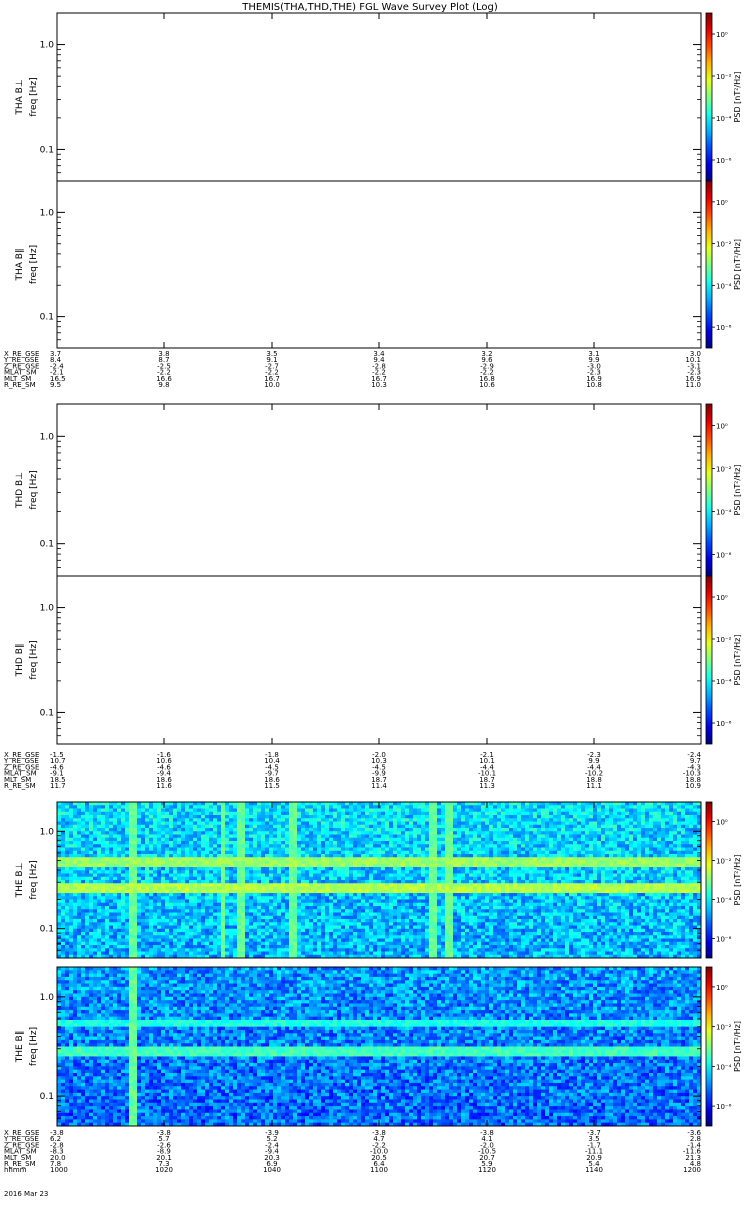  What do you see at coordinates (737, 490) in the screenshot?
I see `colorbar-label: PSD [nT²/Hz]` at bounding box center [737, 490].